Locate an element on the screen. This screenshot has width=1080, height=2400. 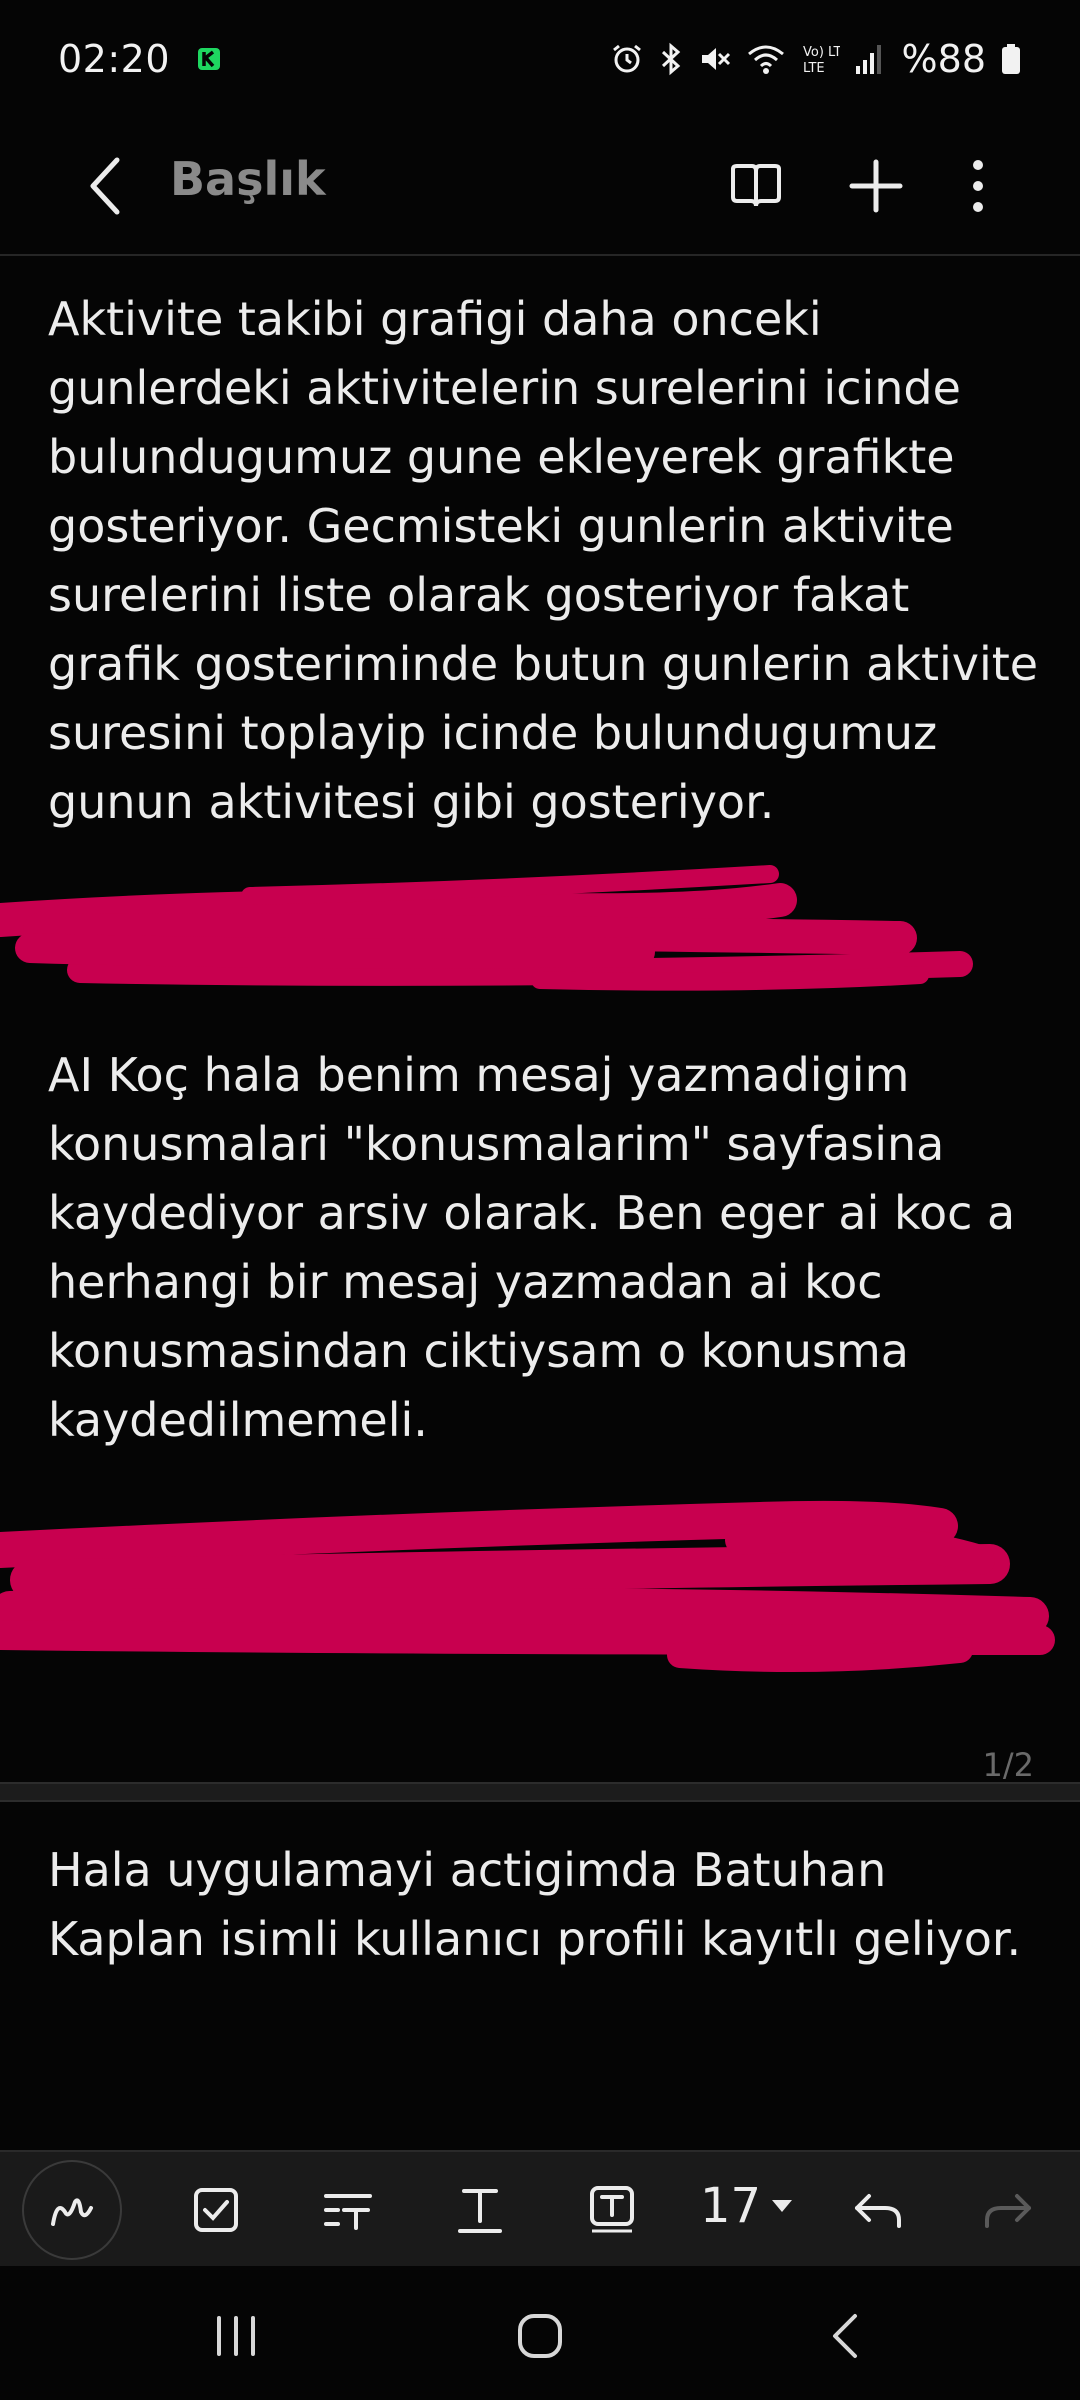
text-line: bulundugumuz gune ekleyerek grafikte is located at coordinates (501, 457).